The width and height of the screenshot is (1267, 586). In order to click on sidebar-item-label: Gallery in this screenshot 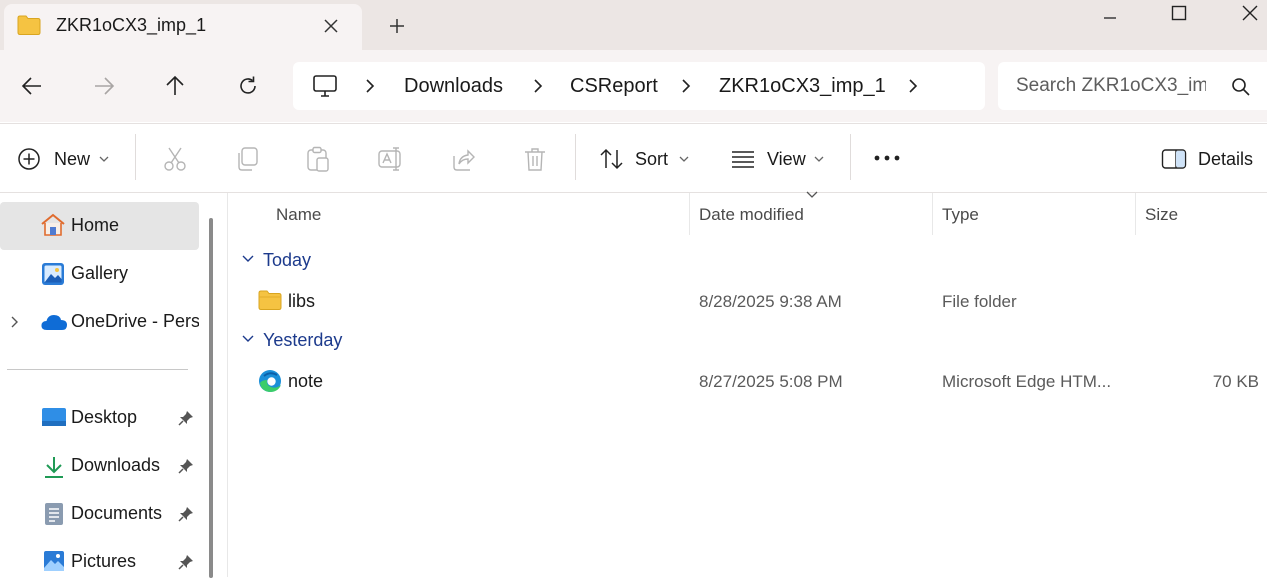, I will do `click(100, 273)`.